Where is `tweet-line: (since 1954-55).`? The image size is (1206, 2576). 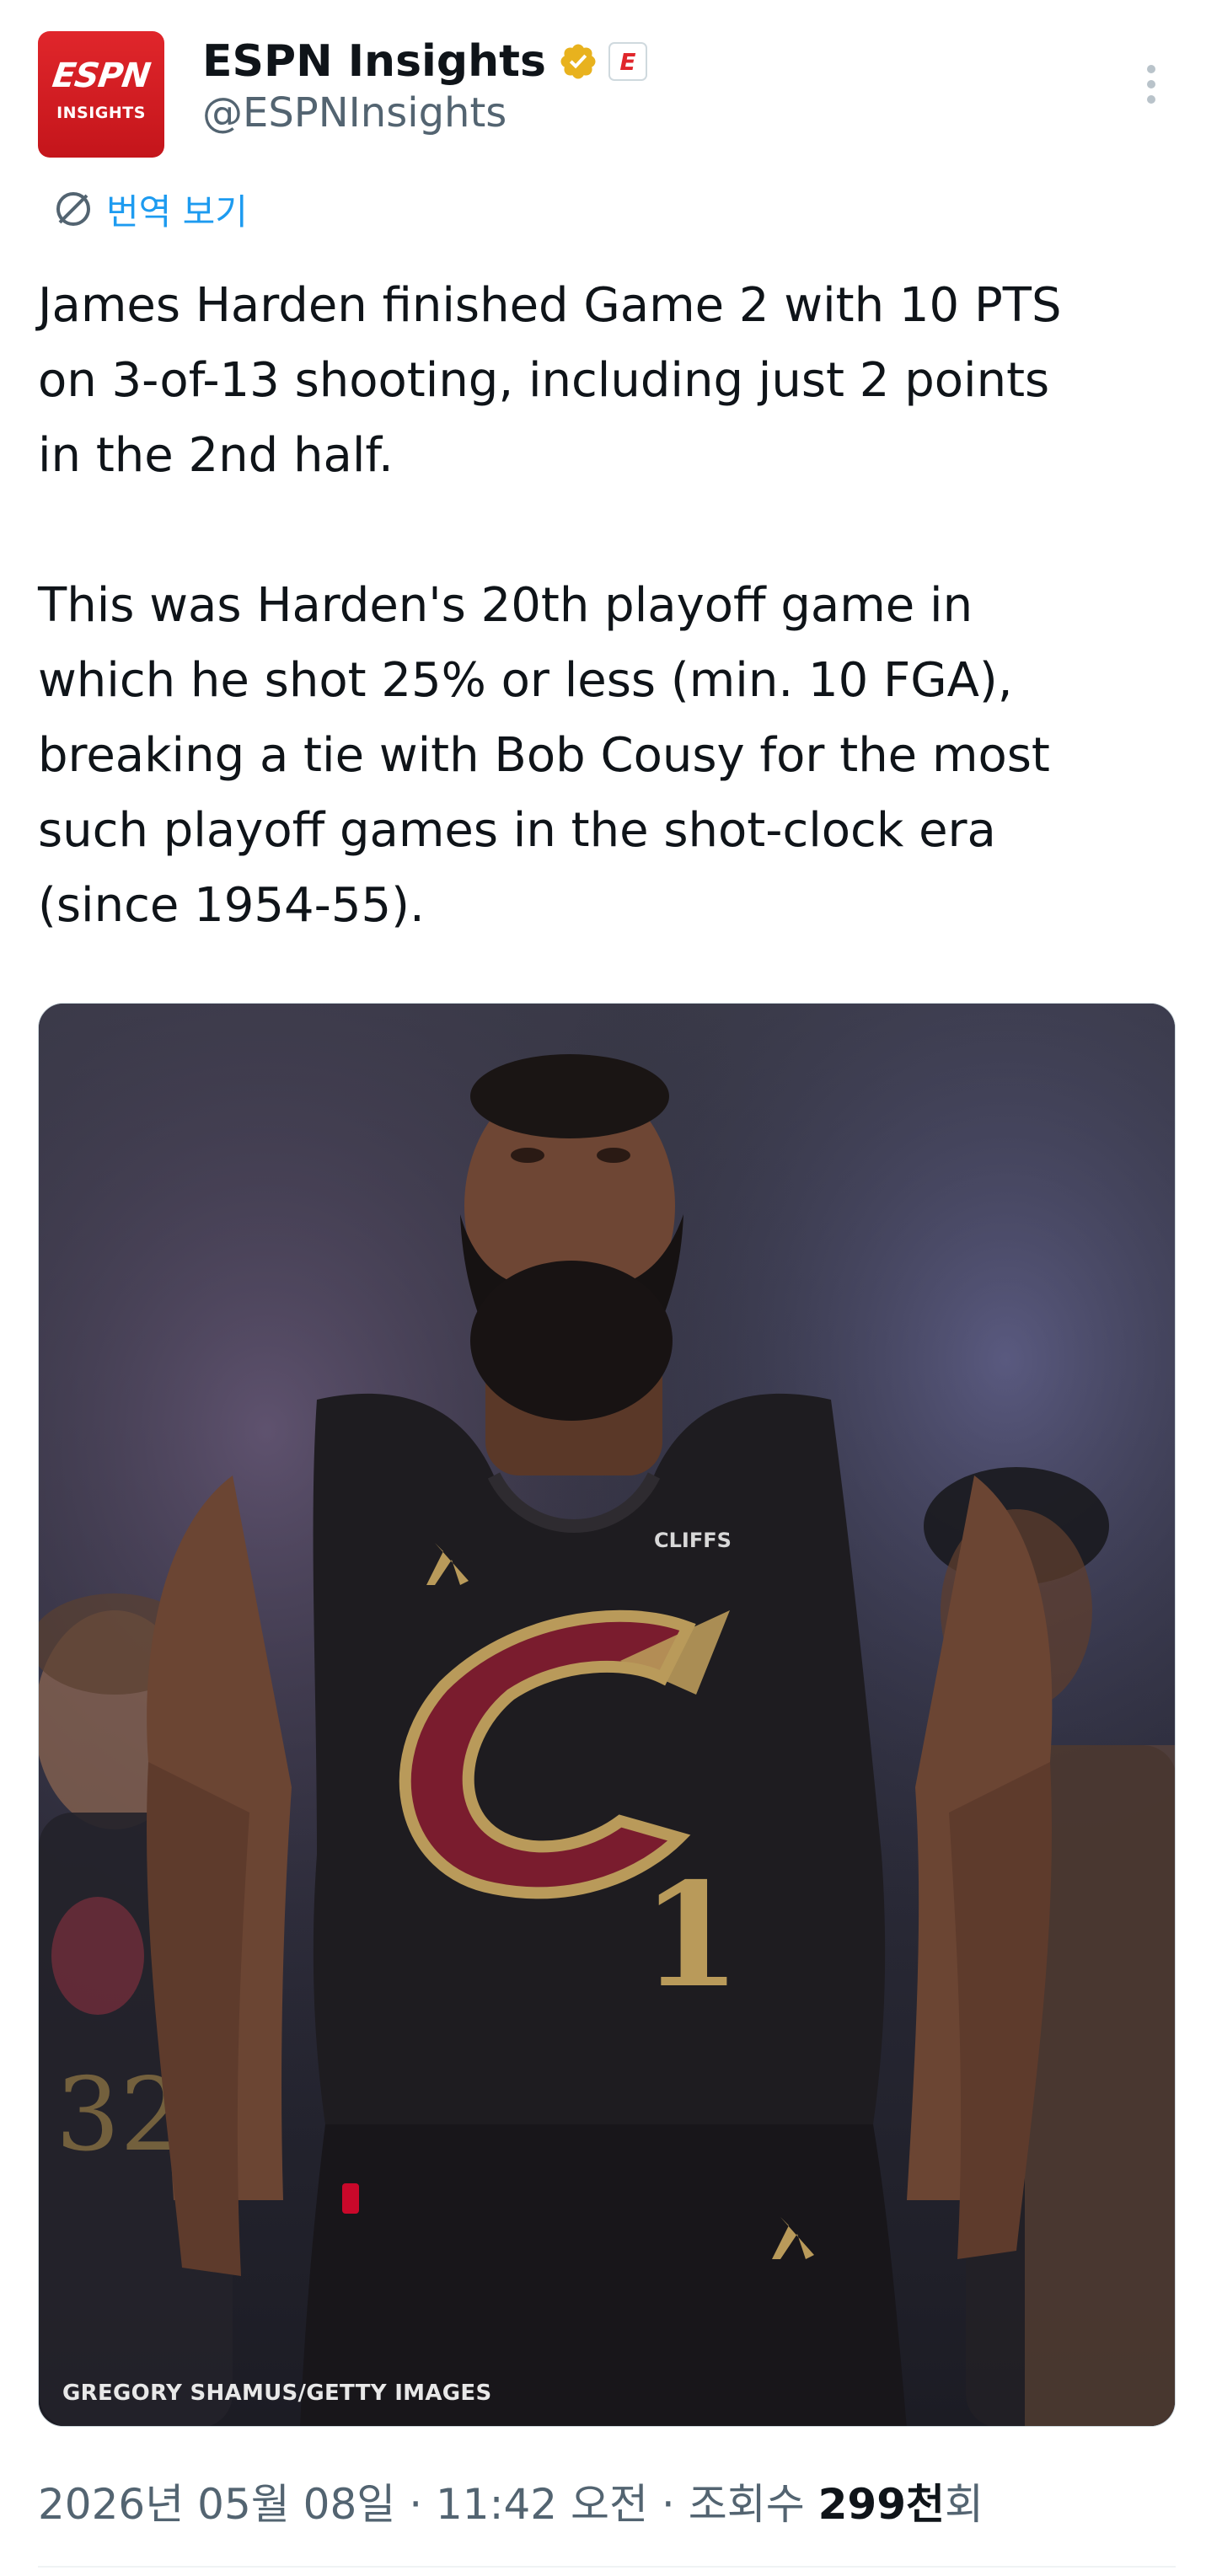
tweet-line: (since 1954-55). is located at coordinates (231, 905).